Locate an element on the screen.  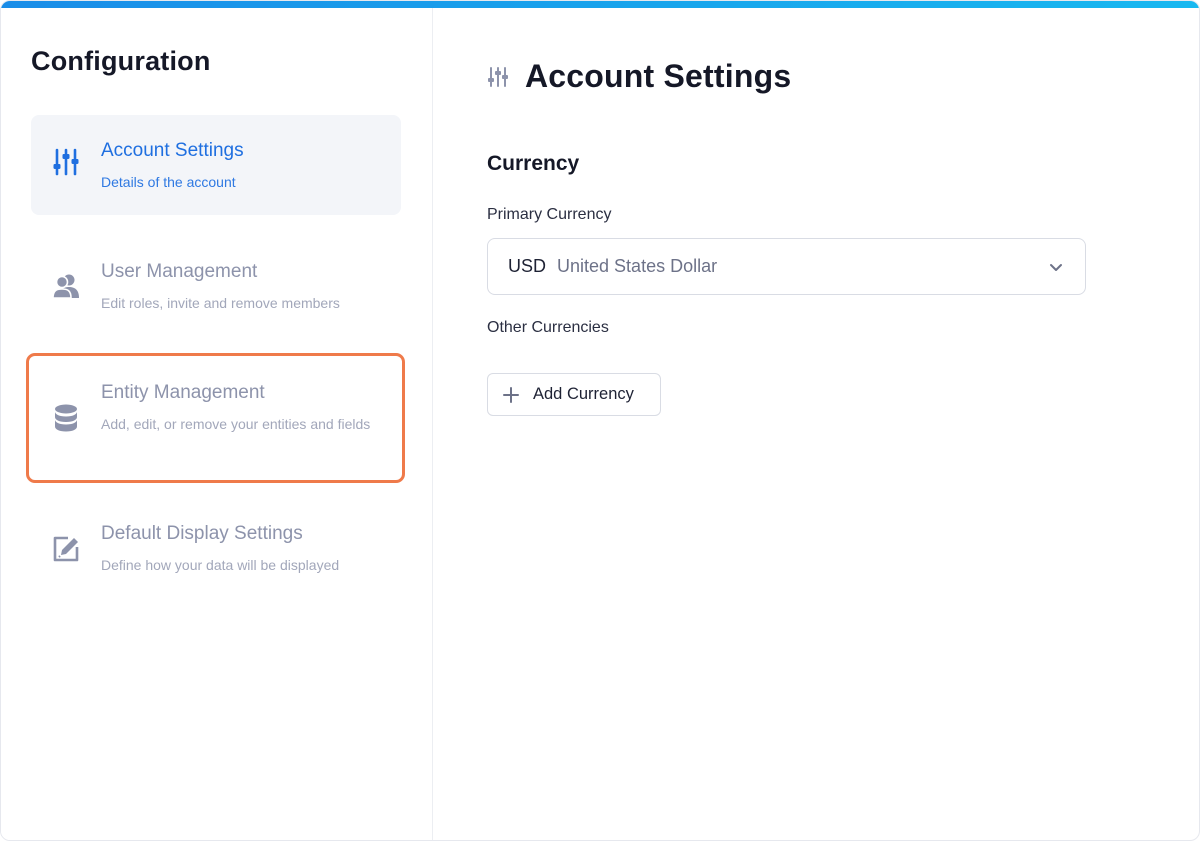
top-accent-bar is located at coordinates (600, 4).